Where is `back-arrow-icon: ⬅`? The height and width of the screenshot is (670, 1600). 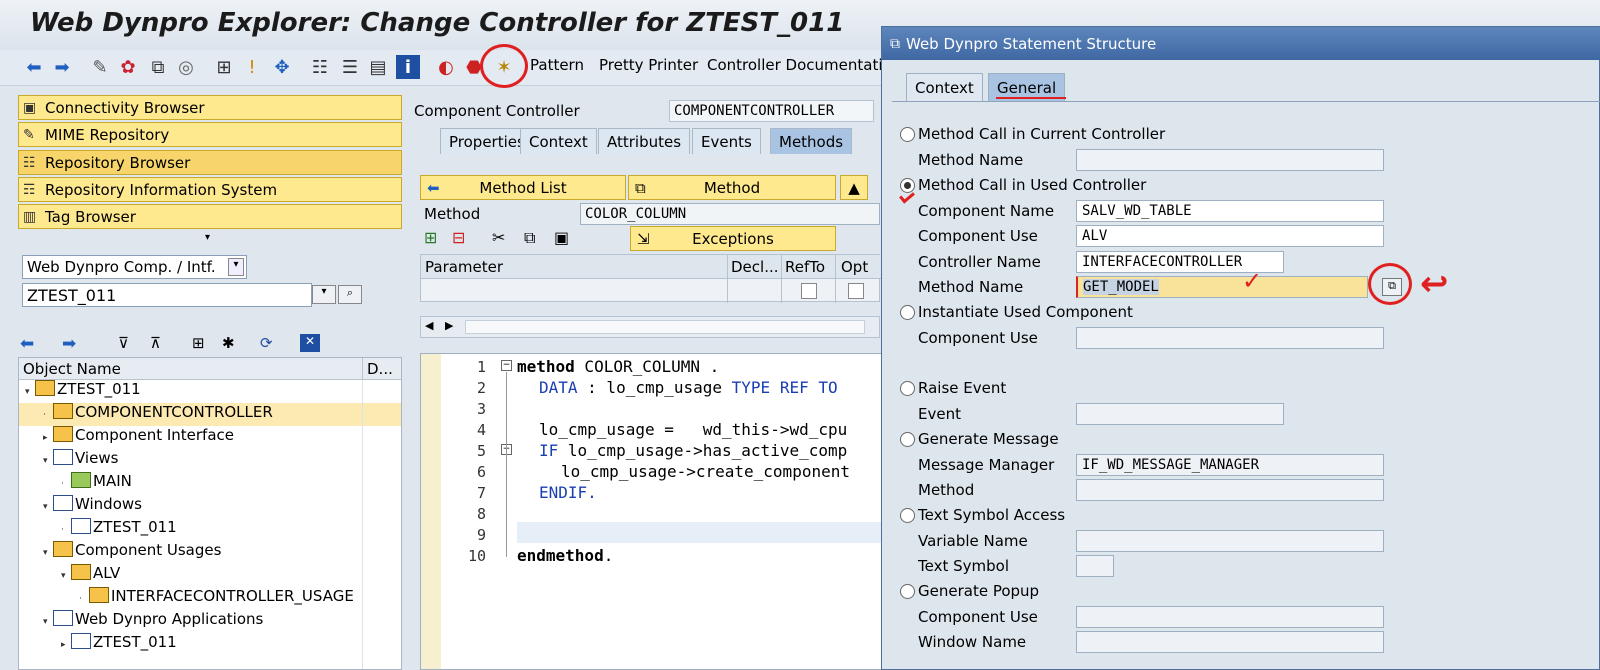 back-arrow-icon: ⬅ is located at coordinates (34, 67).